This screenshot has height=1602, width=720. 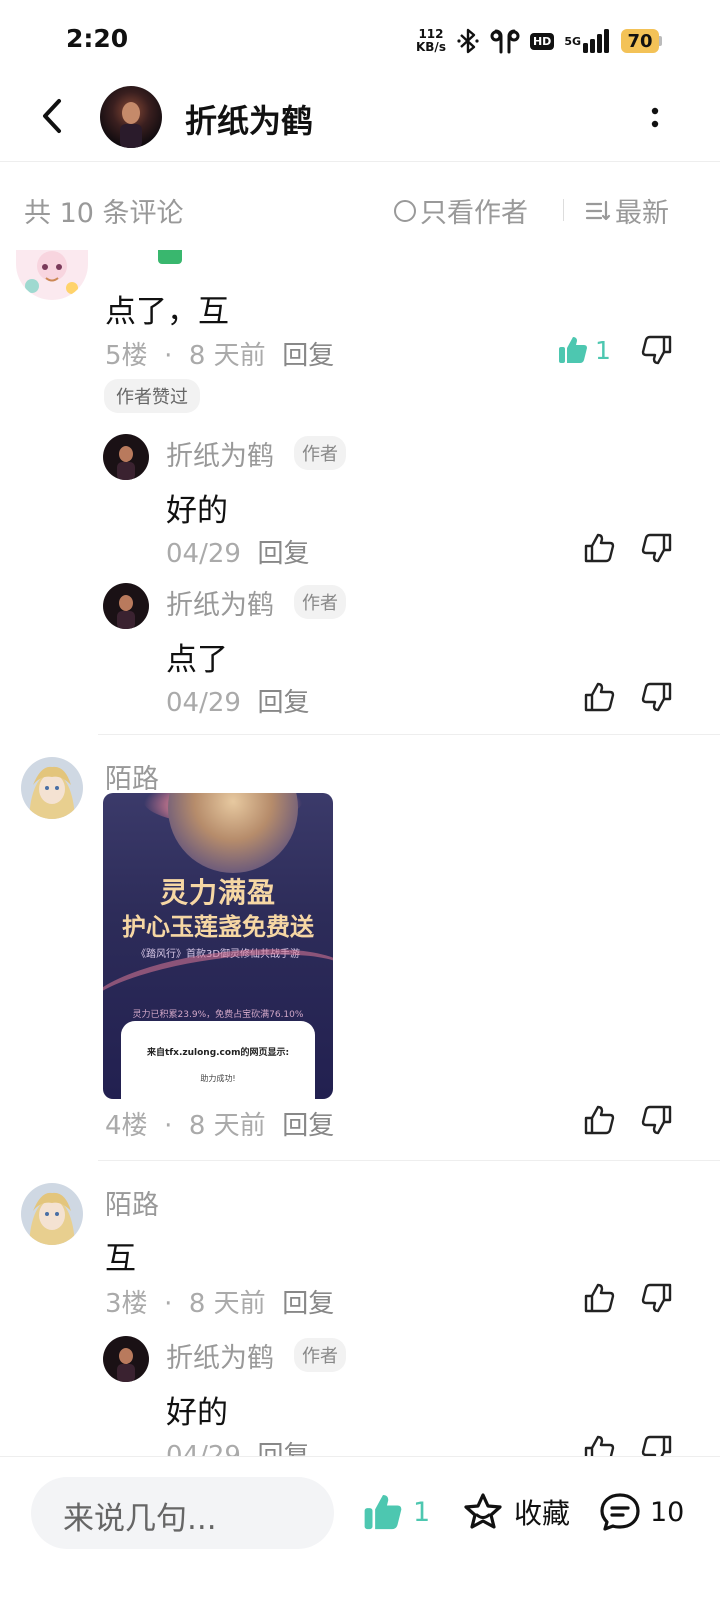 What do you see at coordinates (572, 41) in the screenshot?
I see `signal-label: 5G` at bounding box center [572, 41].